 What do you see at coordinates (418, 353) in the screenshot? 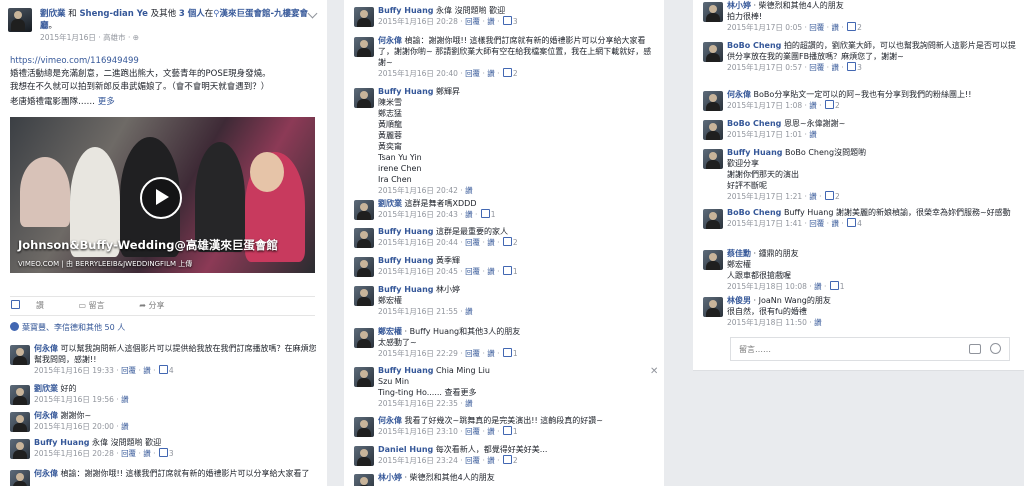
I see `comment-time: 2015年1月16日 22:29` at bounding box center [418, 353].